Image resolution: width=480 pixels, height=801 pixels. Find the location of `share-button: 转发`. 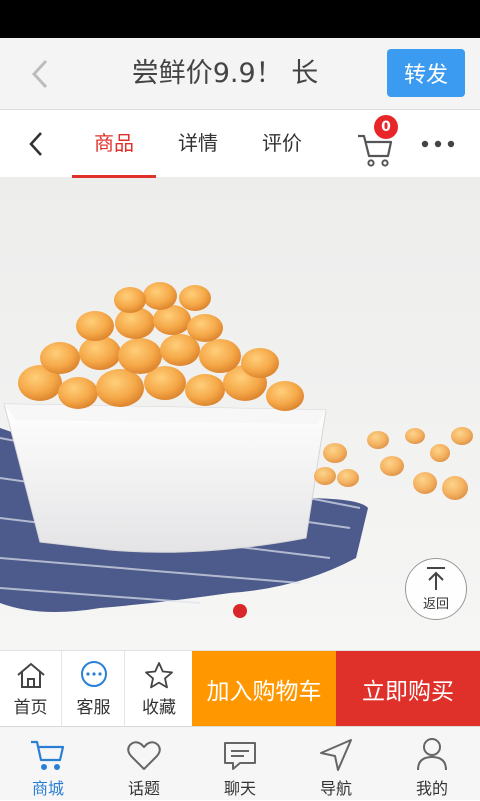

share-button: 转发 is located at coordinates (426, 73).